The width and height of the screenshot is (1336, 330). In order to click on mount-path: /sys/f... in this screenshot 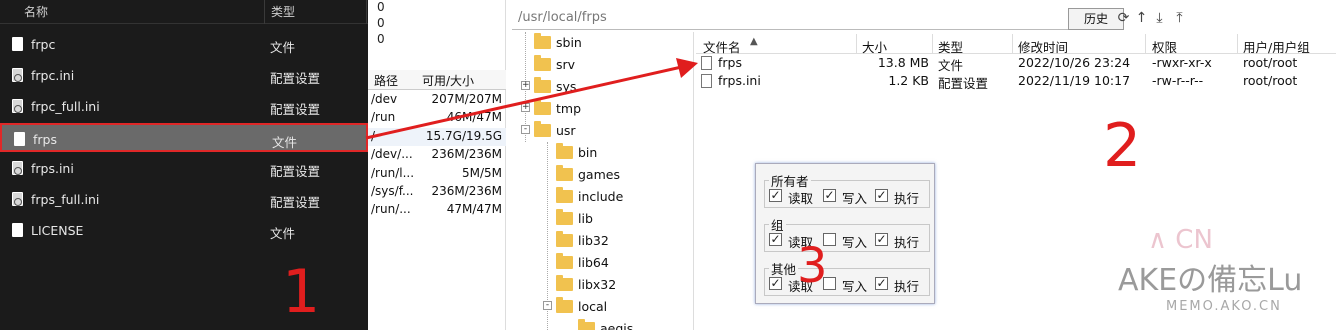, I will do `click(392, 191)`.